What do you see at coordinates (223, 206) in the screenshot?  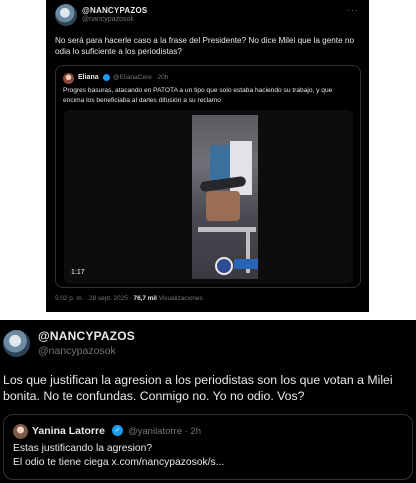 I see `video-figure-legs` at bounding box center [223, 206].